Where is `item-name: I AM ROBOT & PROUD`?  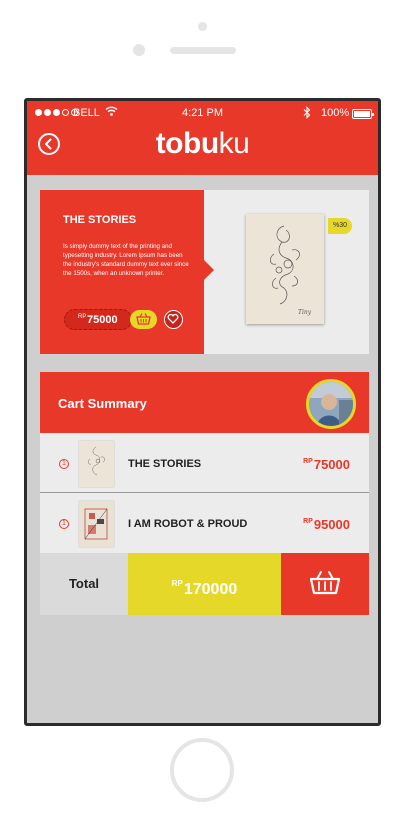
item-name: I AM ROBOT & PROUD is located at coordinates (188, 524).